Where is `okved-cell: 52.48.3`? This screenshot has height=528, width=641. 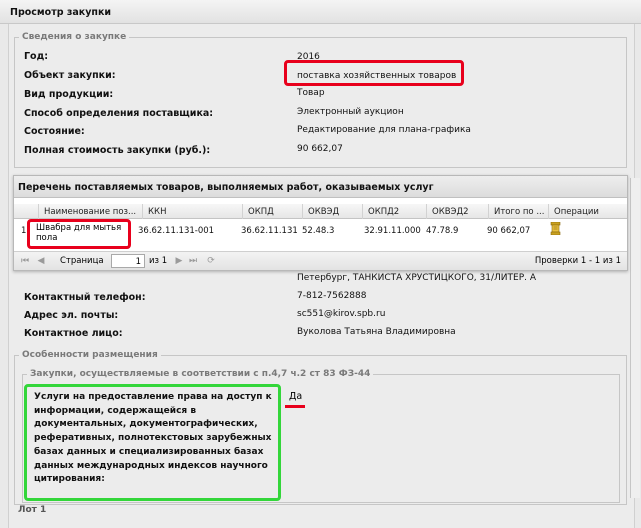 okved-cell: 52.48.3 is located at coordinates (318, 231).